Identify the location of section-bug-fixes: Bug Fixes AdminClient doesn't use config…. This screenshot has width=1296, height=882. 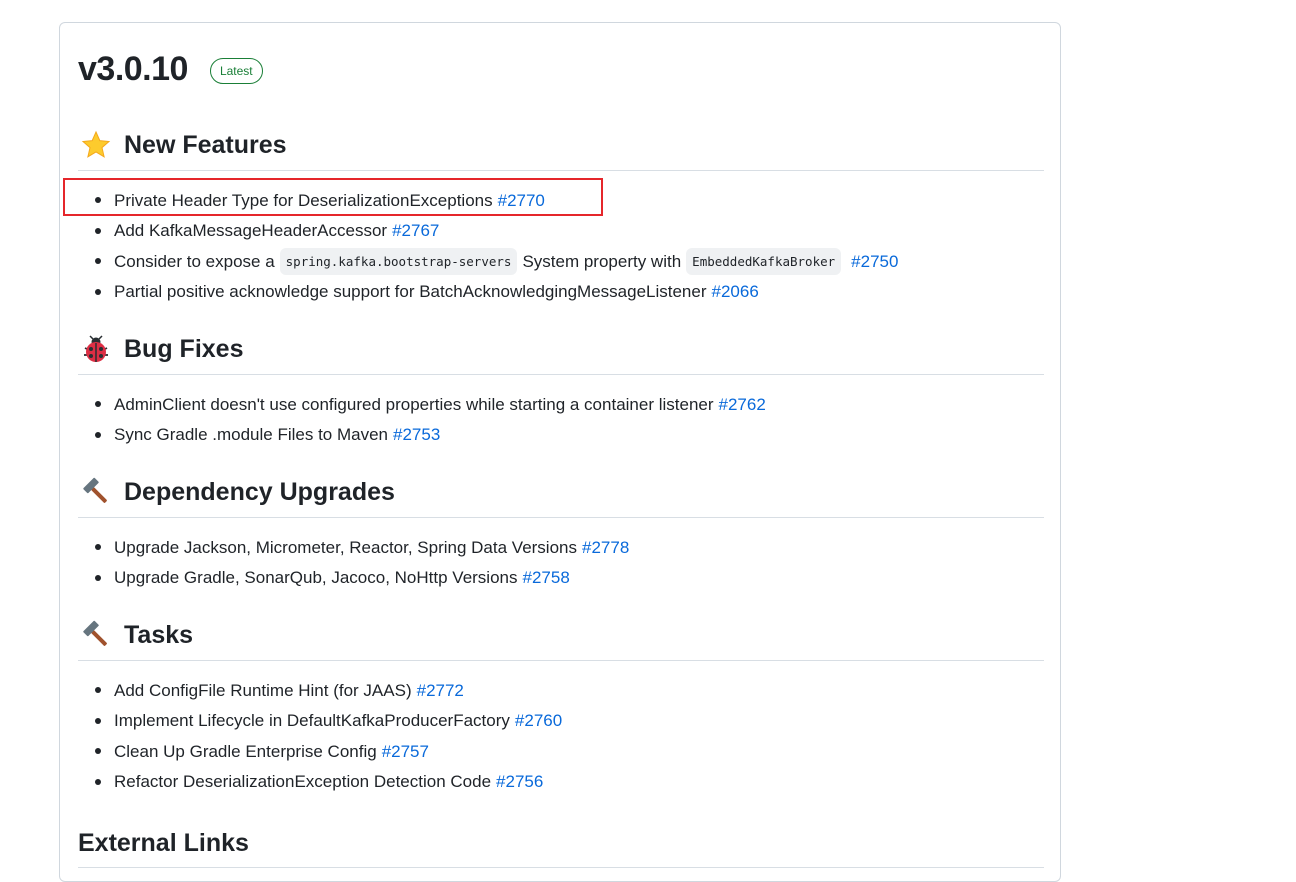
(561, 390).